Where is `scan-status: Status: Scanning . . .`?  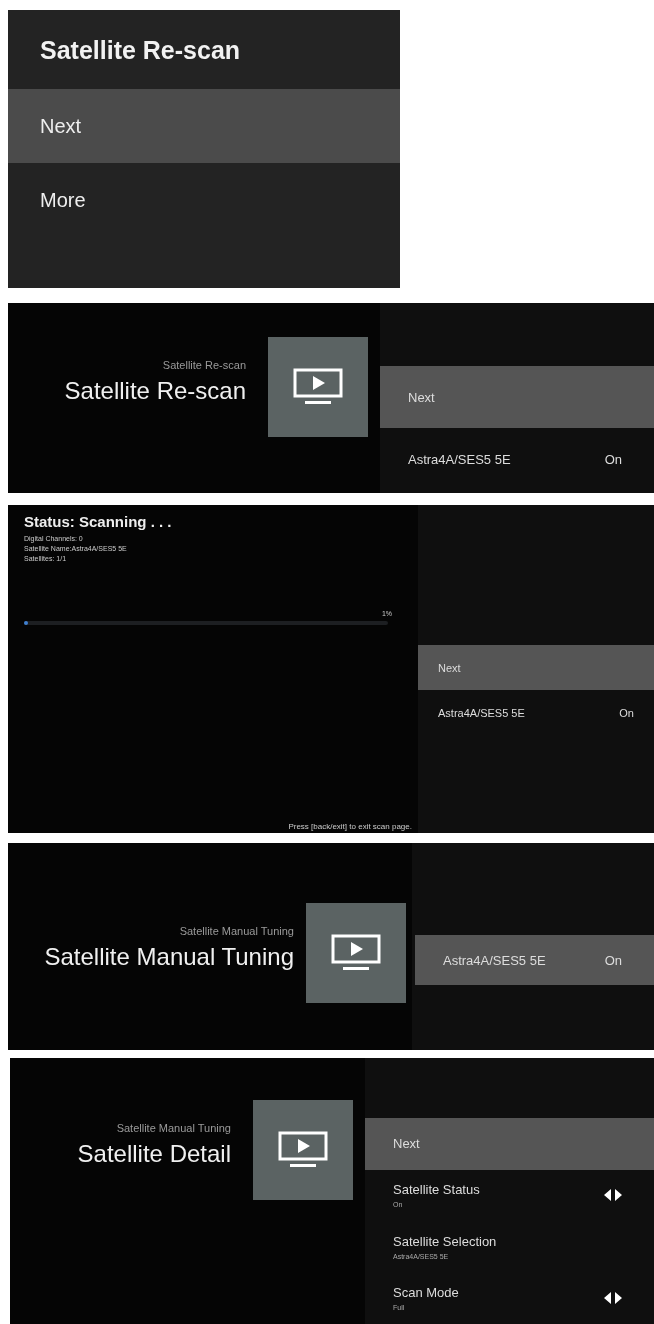
scan-status: Status: Scanning . . . is located at coordinates (98, 521).